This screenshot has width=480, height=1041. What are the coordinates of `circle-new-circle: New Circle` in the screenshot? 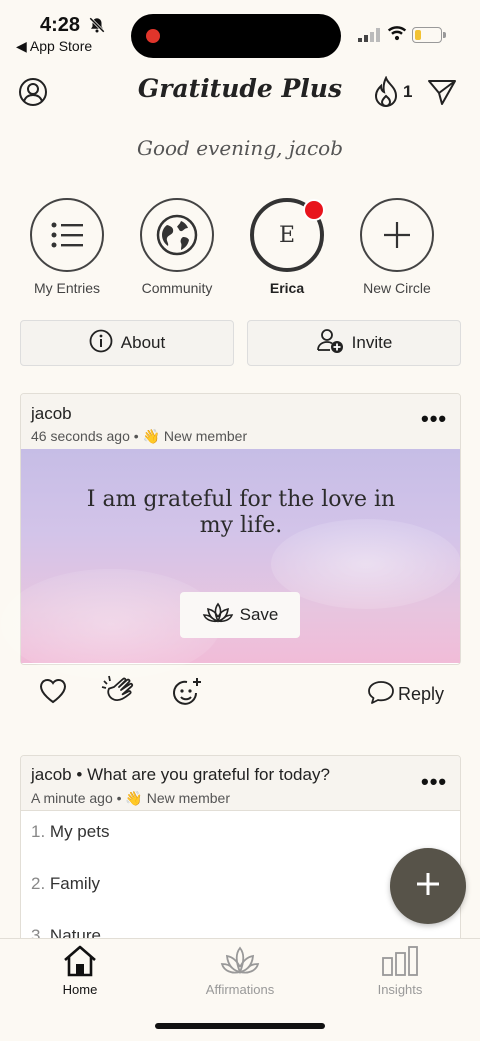 It's located at (397, 247).